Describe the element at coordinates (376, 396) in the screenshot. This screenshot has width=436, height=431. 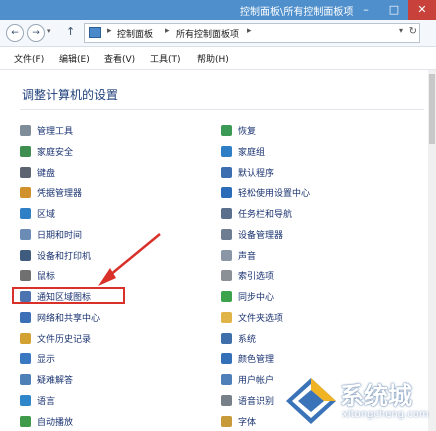
I see `watermark-text: 系统城` at that location.